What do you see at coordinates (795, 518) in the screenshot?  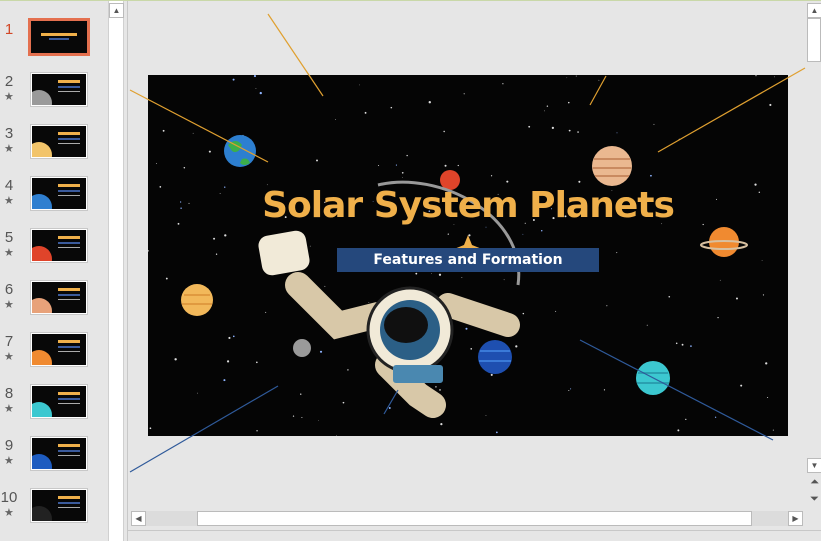 I see `scroll-right-button: ▶` at bounding box center [795, 518].